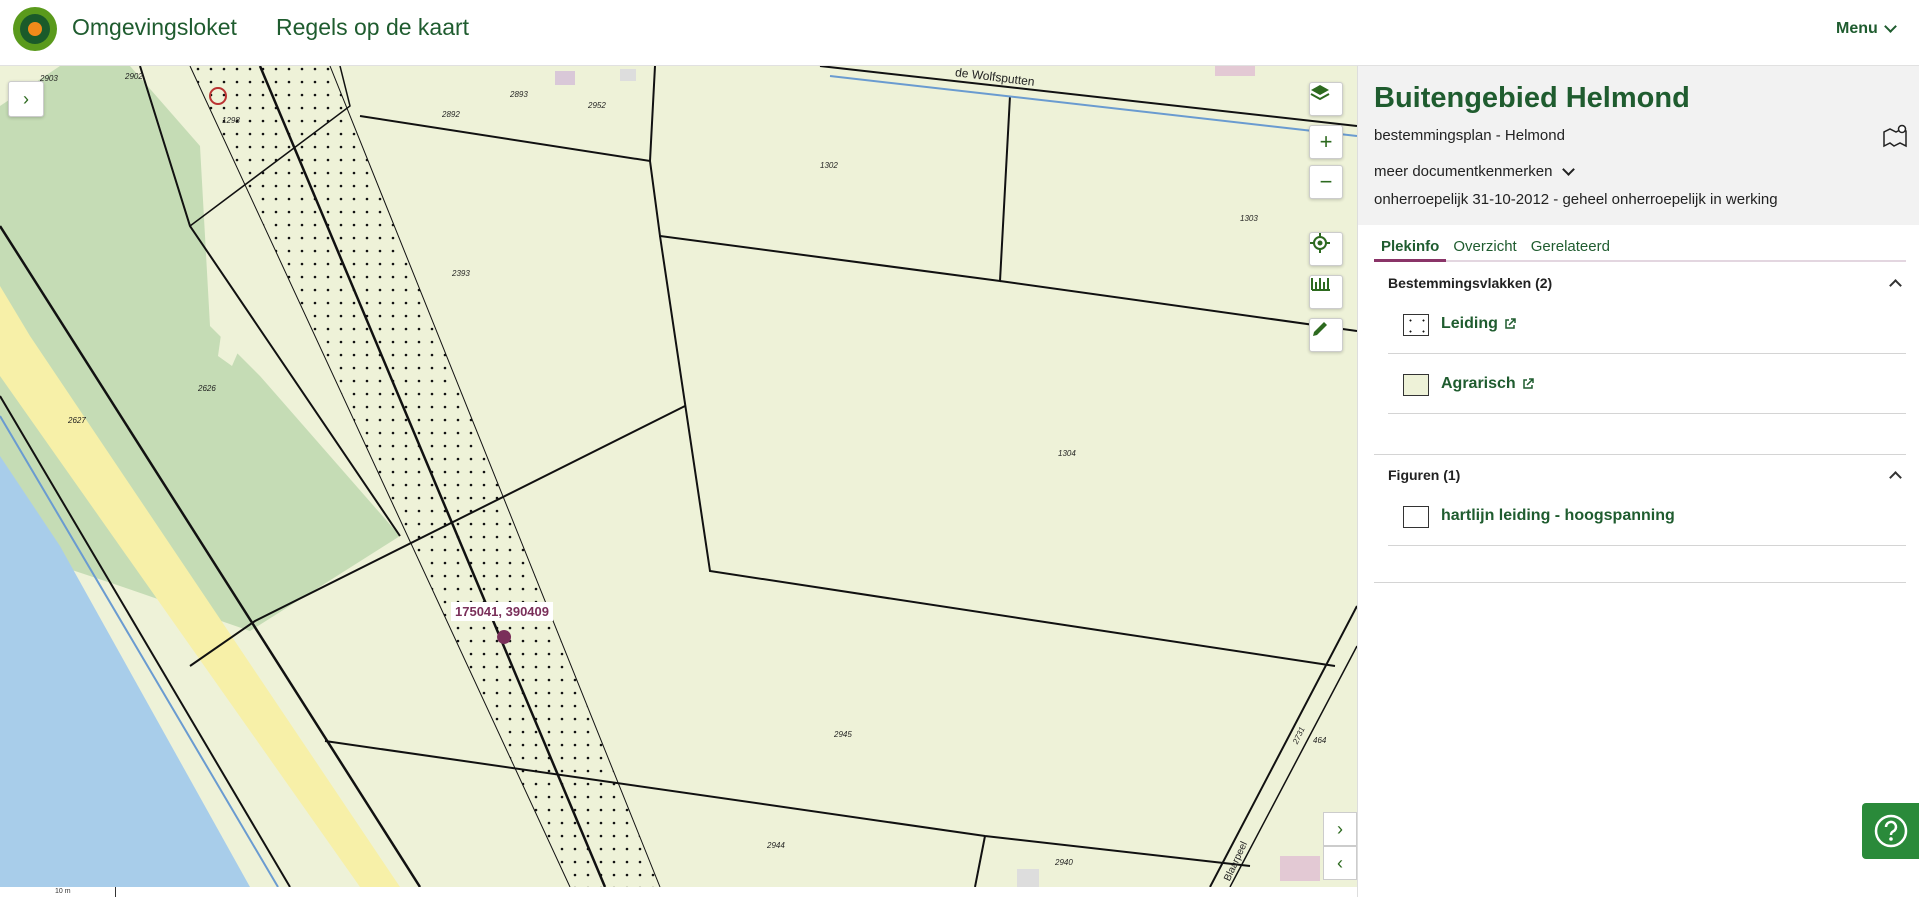 The image size is (1919, 897). Describe the element at coordinates (1640, 247) in the screenshot. I see `info-tabs: Plekinfo Overzicht Gerelateerd` at that location.